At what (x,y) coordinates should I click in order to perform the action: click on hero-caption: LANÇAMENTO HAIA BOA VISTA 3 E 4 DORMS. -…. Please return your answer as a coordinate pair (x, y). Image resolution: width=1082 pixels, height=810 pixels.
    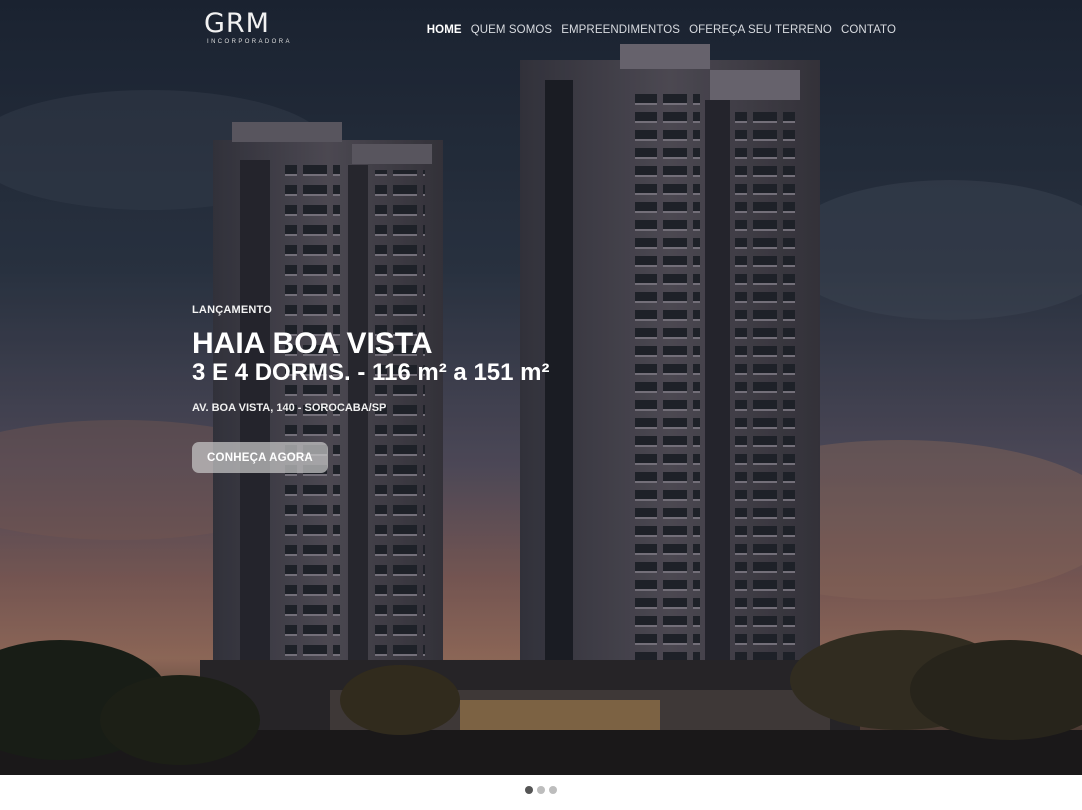
    Looking at the image, I should click on (370, 359).